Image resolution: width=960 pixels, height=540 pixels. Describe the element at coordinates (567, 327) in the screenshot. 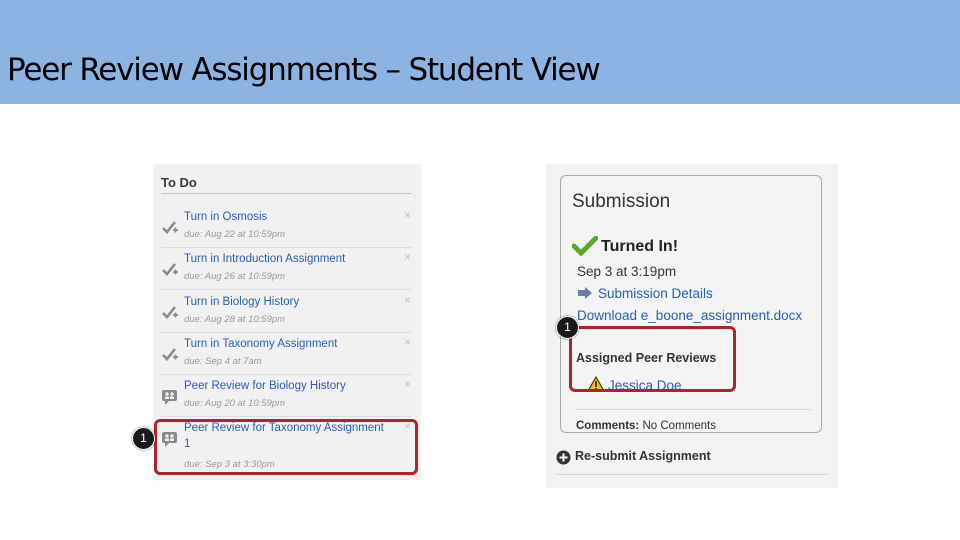

I see `callout-badge-right: 1` at that location.